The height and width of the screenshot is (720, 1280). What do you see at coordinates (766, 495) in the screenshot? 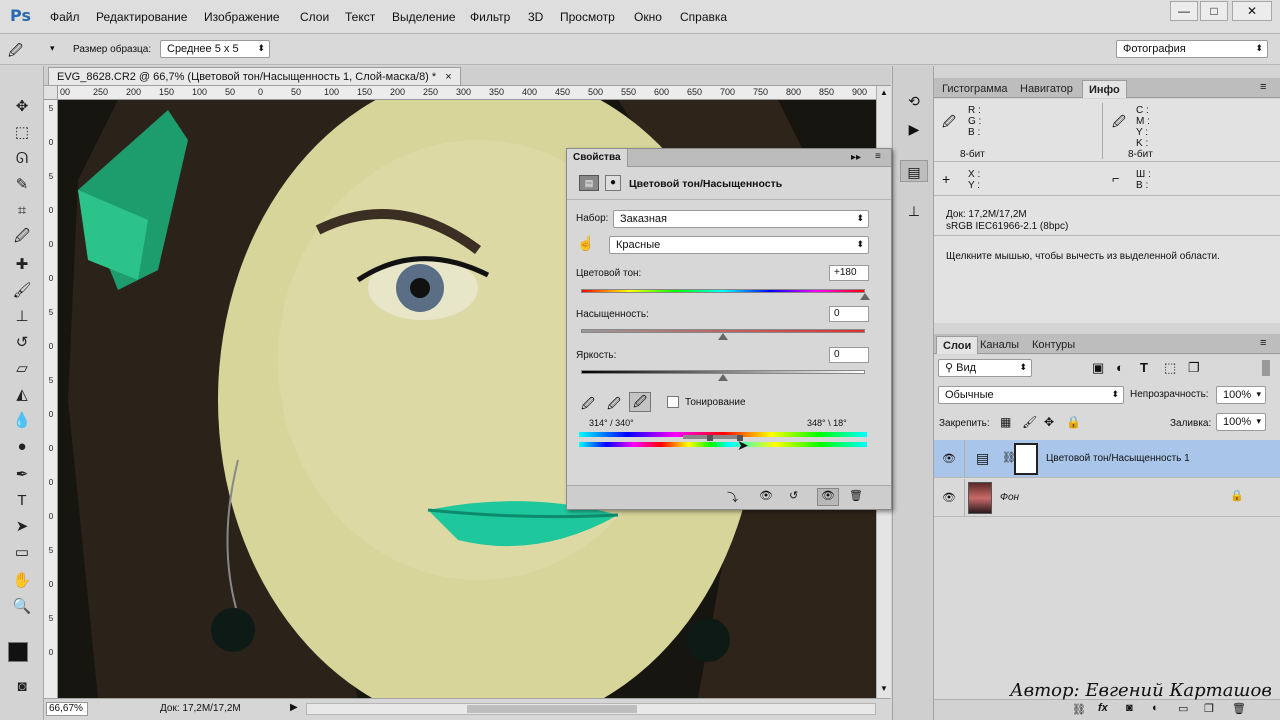
I see `view-previous-icon: 👁` at bounding box center [766, 495].